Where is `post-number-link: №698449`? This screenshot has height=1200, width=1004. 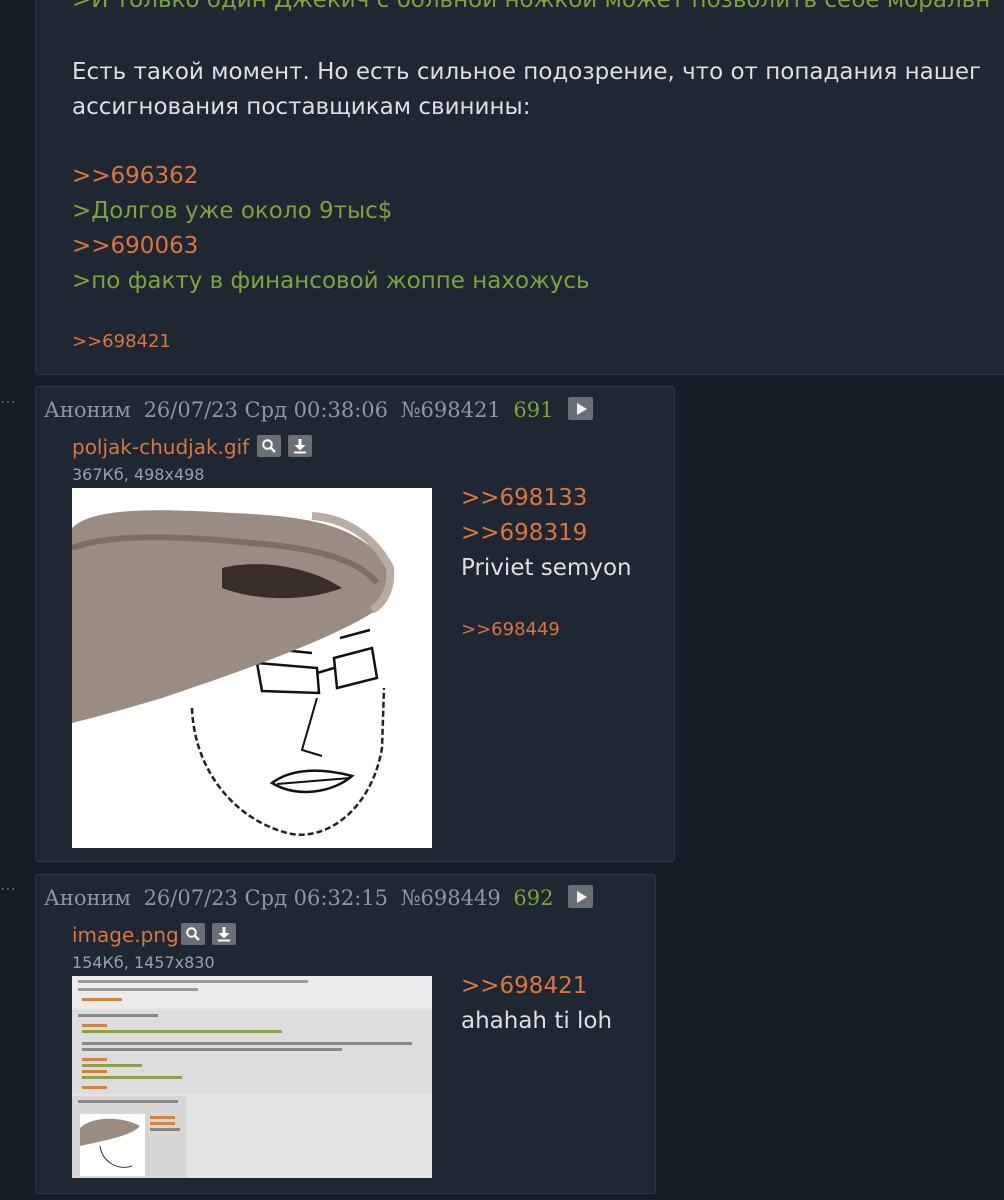 post-number-link: №698449 is located at coordinates (451, 898).